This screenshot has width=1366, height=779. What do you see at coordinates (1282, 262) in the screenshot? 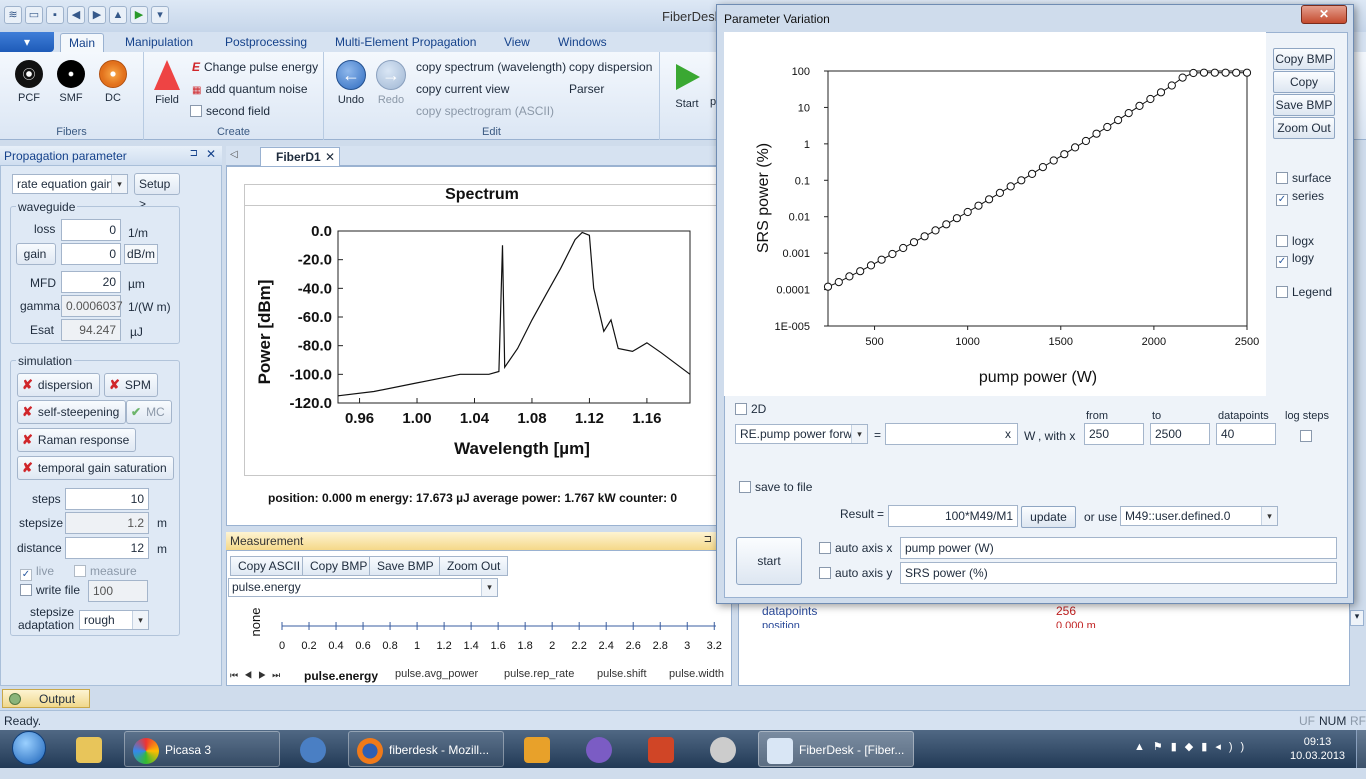
I see `logy-checkbox: ✓` at bounding box center [1282, 262].